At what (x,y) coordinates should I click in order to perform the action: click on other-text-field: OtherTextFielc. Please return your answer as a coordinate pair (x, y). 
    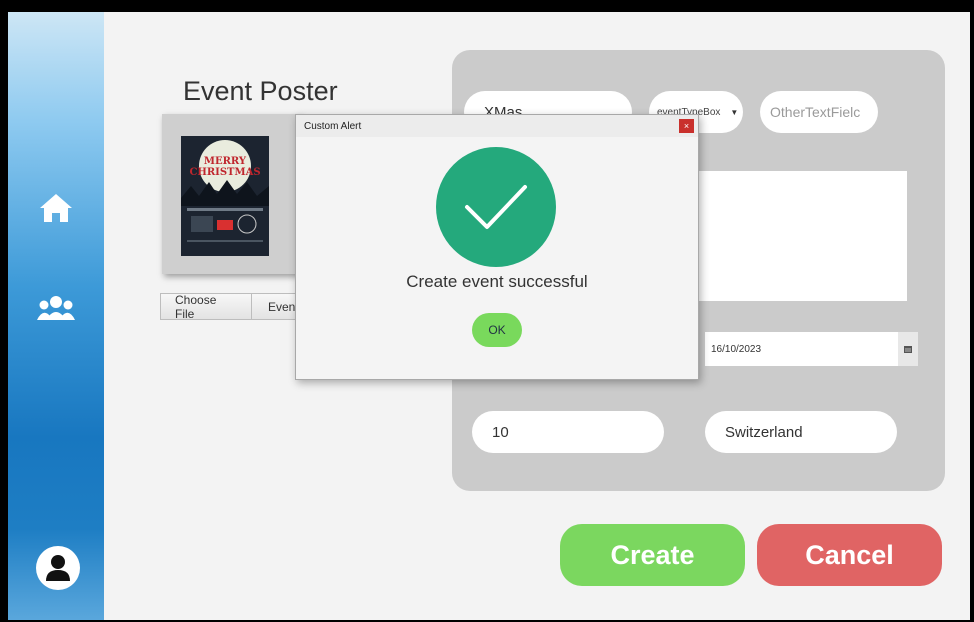
    Looking at the image, I should click on (819, 112).